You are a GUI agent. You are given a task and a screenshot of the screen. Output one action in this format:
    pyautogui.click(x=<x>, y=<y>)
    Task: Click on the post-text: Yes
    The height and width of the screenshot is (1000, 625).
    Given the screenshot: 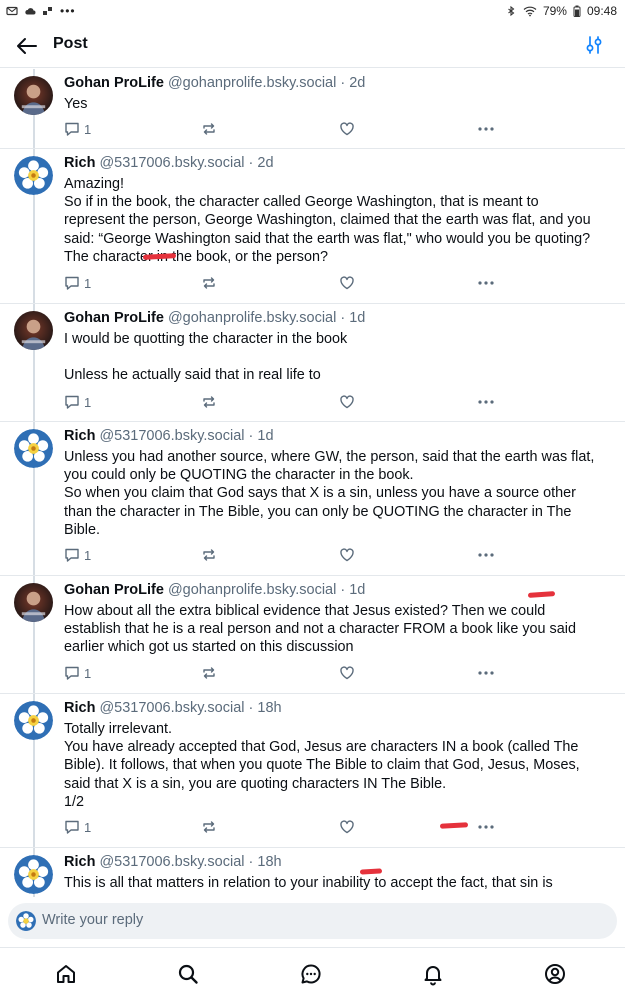 What is the action you would take?
    pyautogui.click(x=336, y=104)
    